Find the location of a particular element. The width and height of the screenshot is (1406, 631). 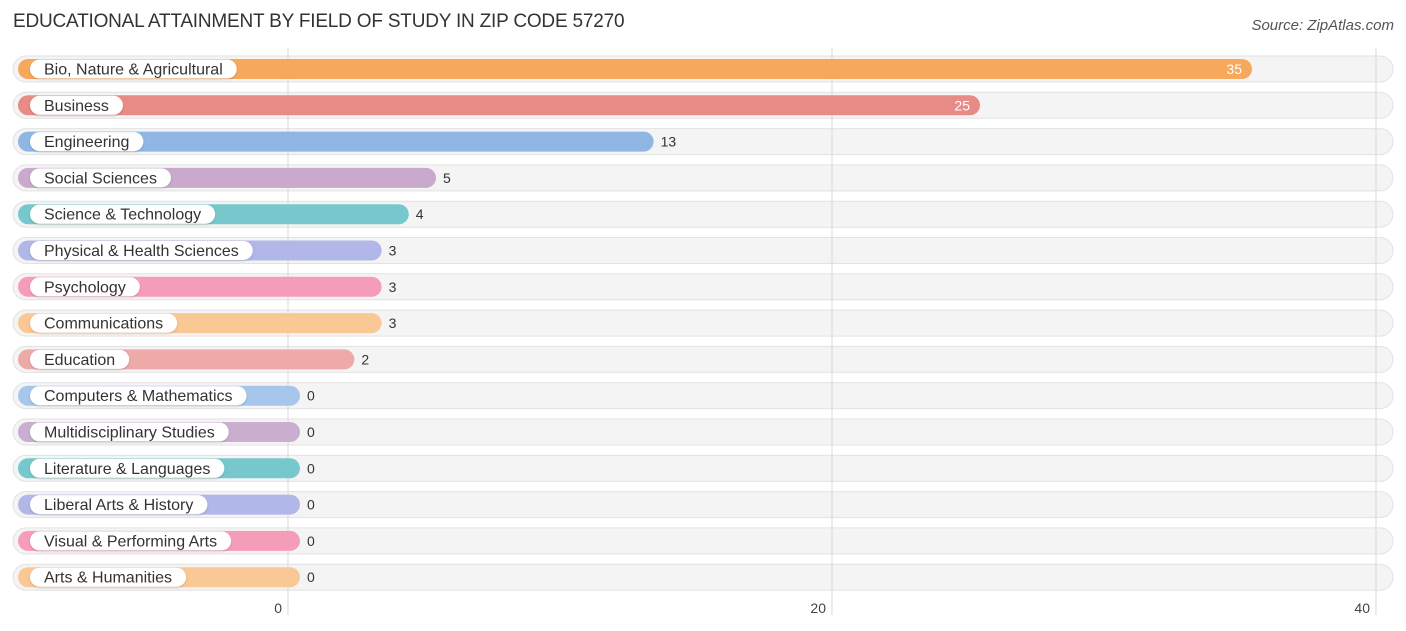

category-label: Psychology is located at coordinates (85, 287).